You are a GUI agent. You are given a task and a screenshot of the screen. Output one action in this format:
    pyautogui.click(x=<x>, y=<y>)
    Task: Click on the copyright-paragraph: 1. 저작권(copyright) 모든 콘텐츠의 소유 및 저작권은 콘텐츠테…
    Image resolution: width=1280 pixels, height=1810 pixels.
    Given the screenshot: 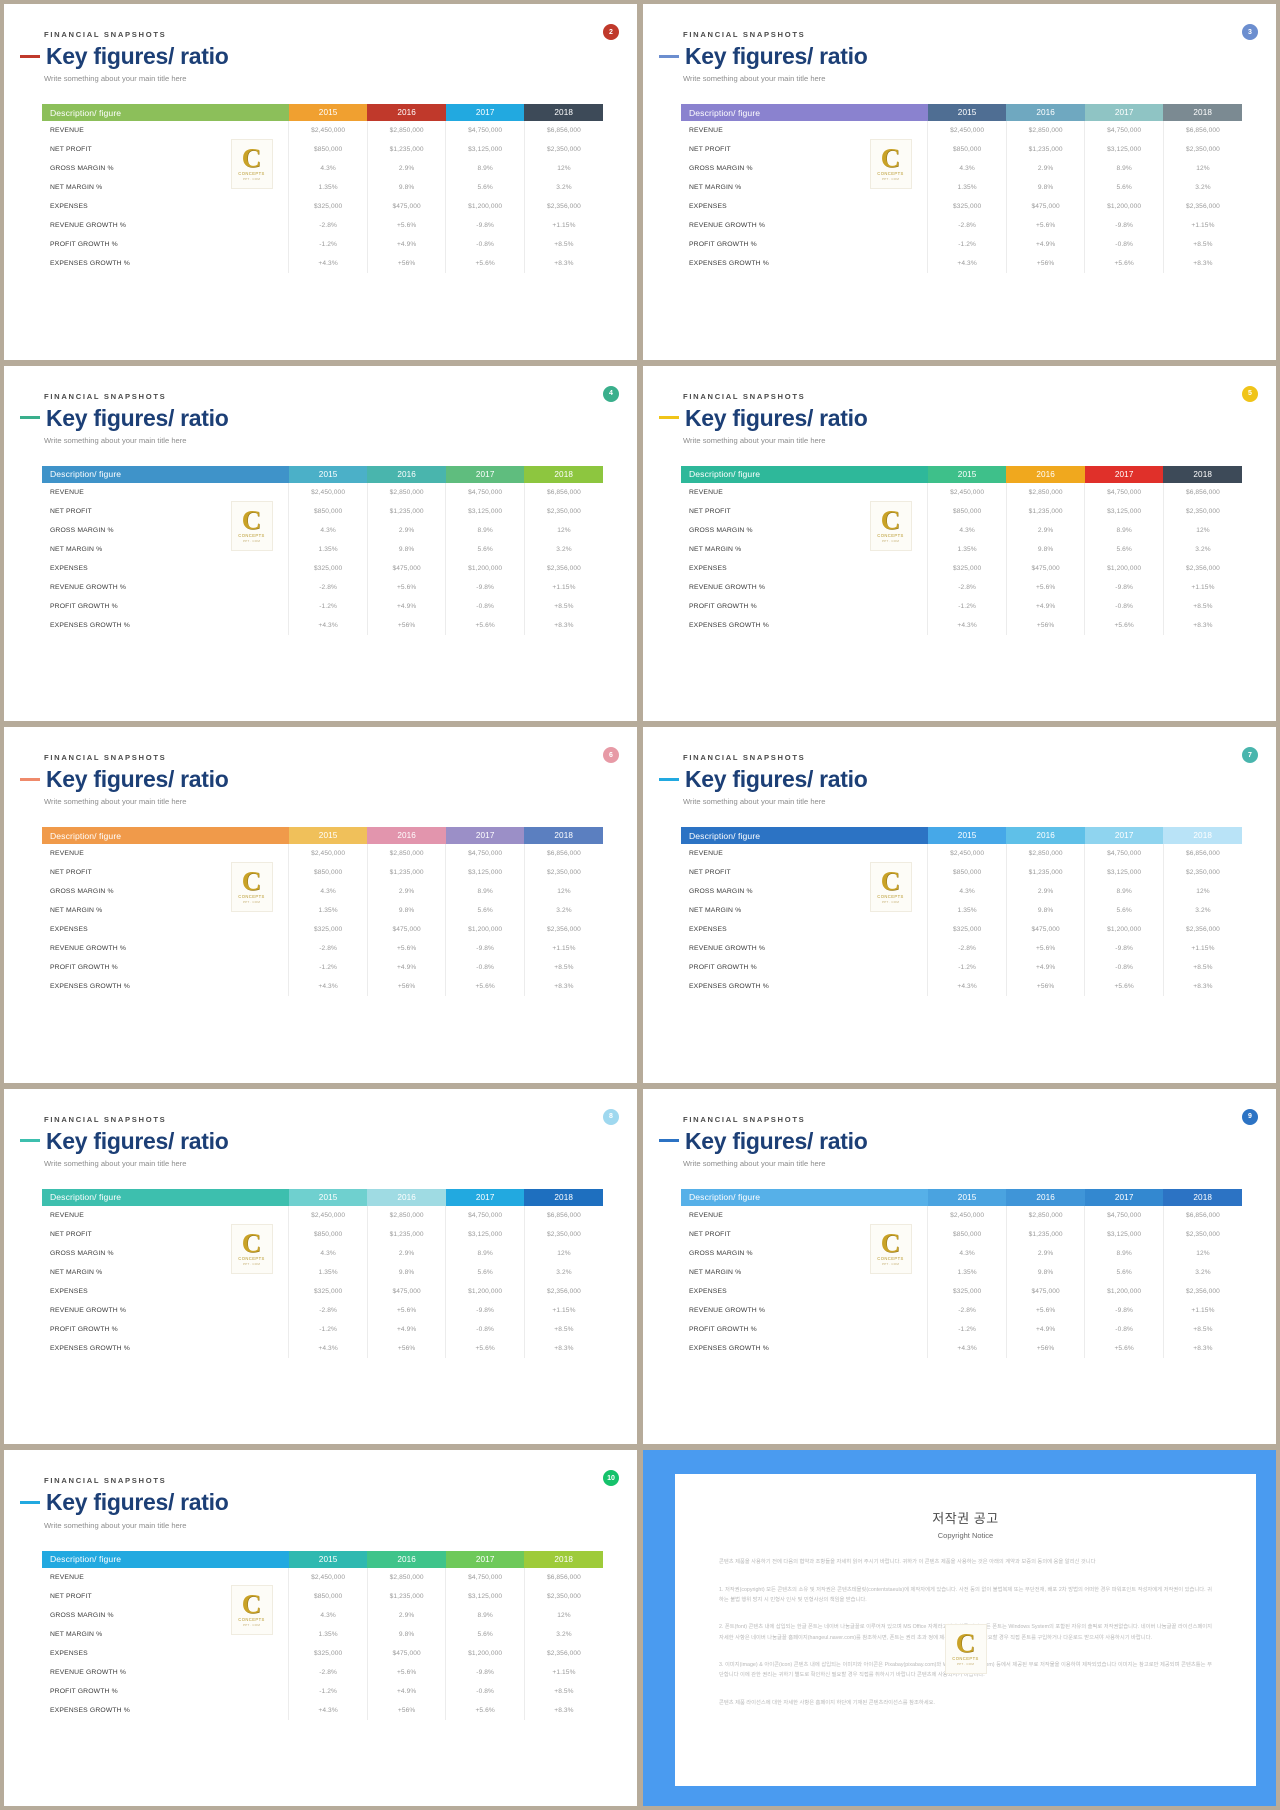 What is the action you would take?
    pyautogui.click(x=965, y=1595)
    